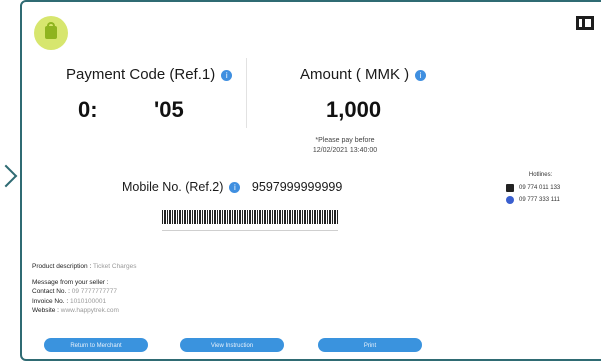 The image size is (601, 361). Describe the element at coordinates (9, 176) in the screenshot. I see `previous-arrow` at that location.